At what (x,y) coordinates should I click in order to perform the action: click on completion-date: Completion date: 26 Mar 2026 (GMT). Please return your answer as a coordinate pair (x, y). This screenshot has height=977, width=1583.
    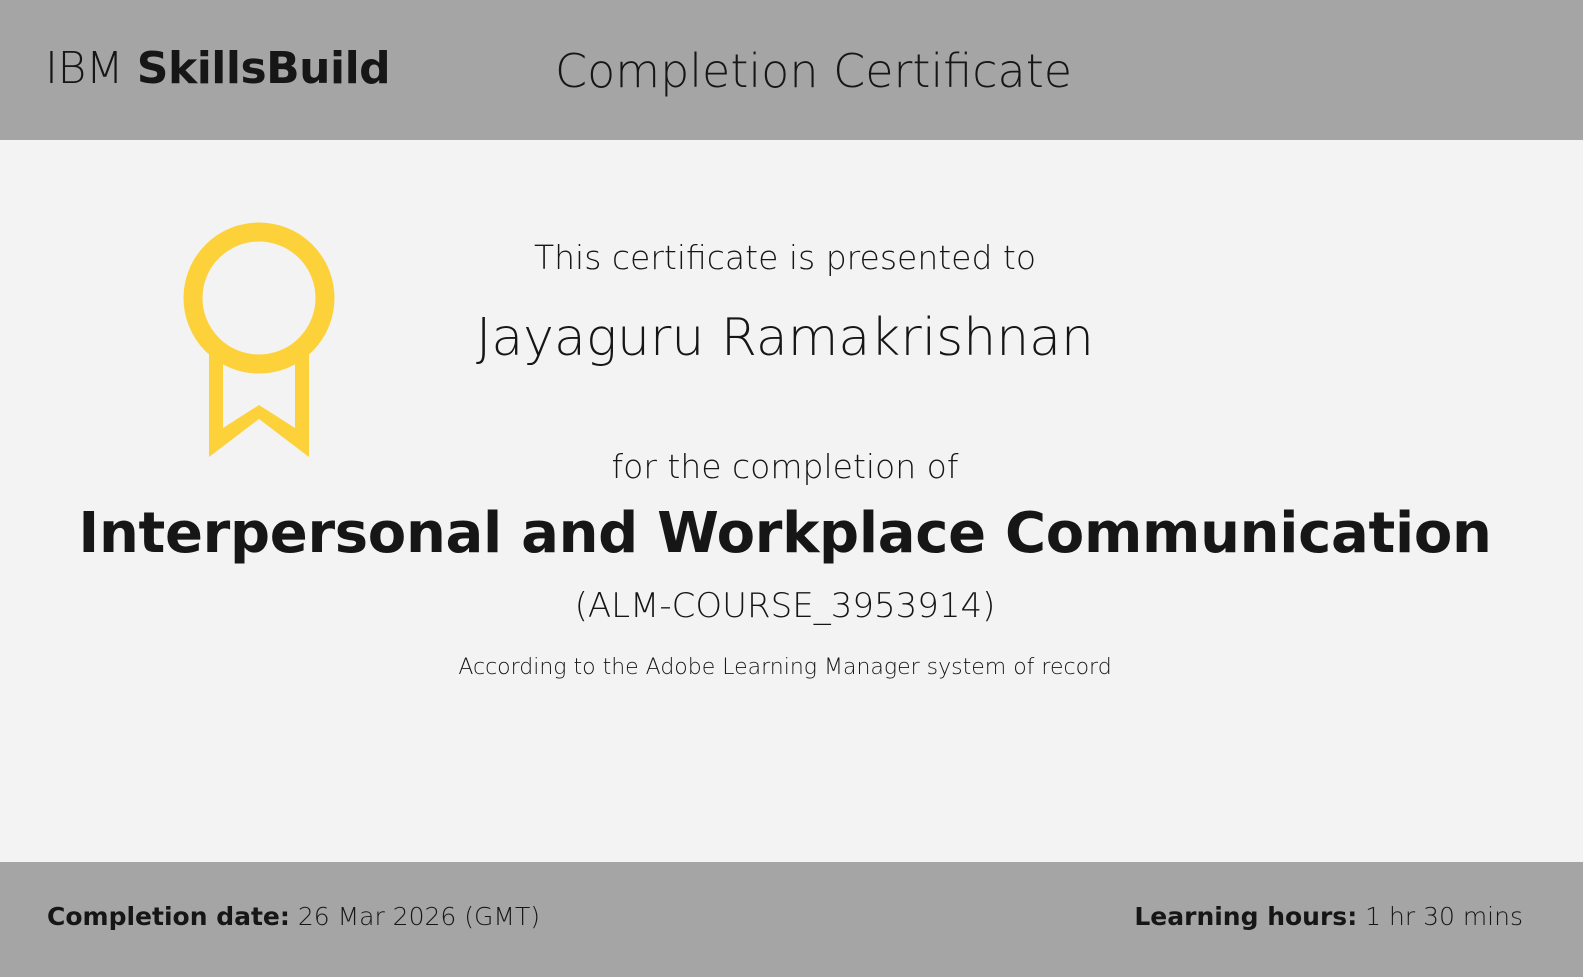
    Looking at the image, I should click on (293, 917).